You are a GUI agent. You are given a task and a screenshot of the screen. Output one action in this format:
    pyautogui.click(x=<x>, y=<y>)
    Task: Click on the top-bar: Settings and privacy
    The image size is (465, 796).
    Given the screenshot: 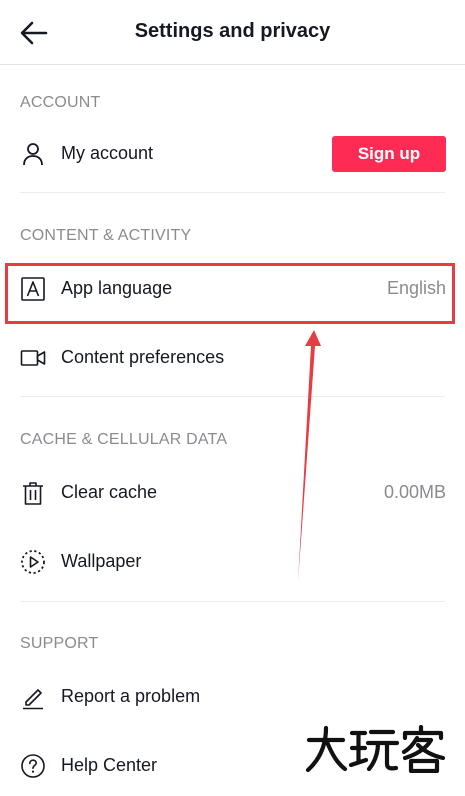 What is the action you would take?
    pyautogui.click(x=232, y=32)
    